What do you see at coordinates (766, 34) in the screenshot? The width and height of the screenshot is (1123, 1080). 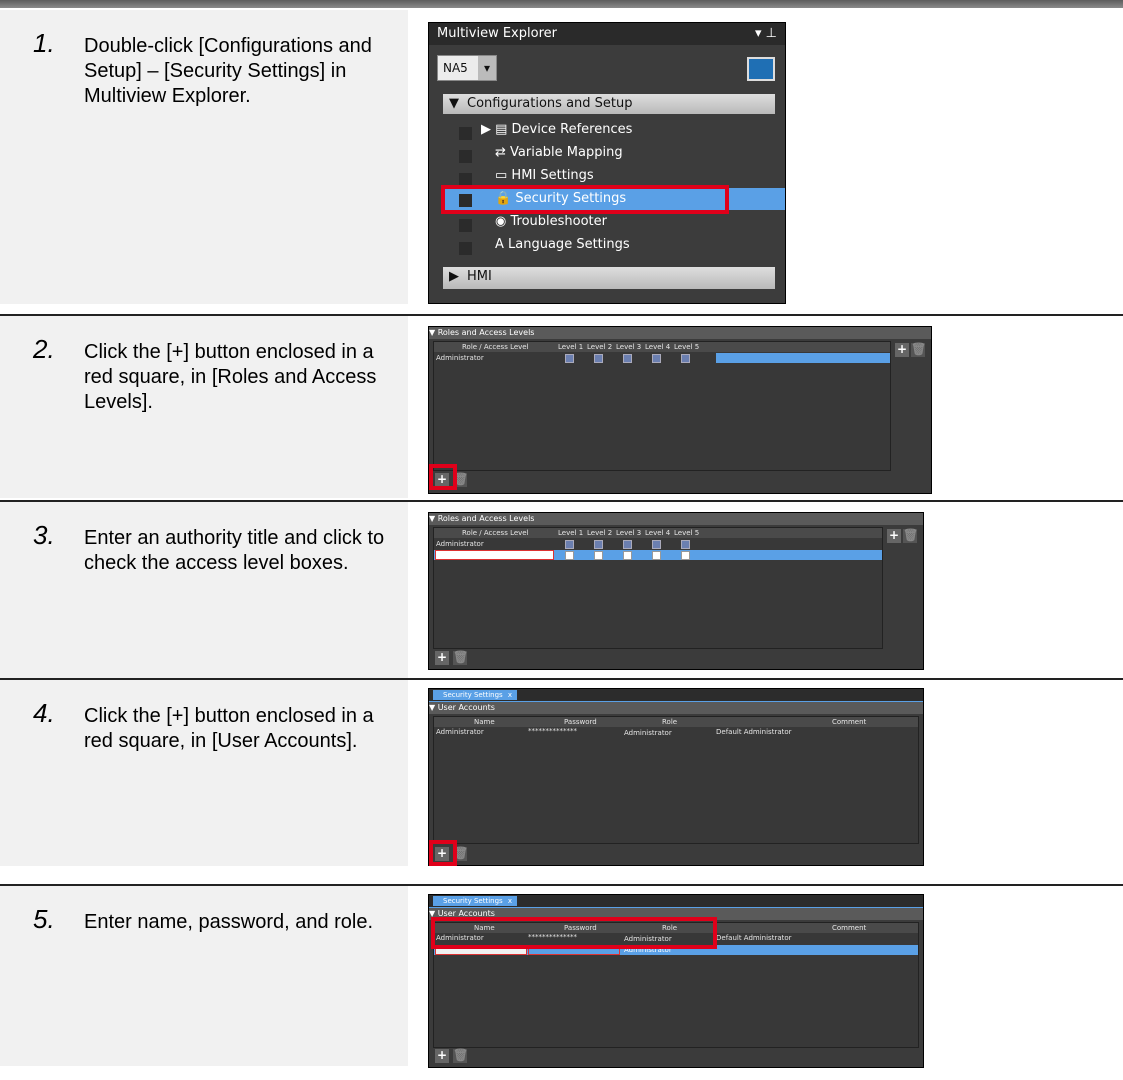 I see `pin-icon: ▾ ⊥` at bounding box center [766, 34].